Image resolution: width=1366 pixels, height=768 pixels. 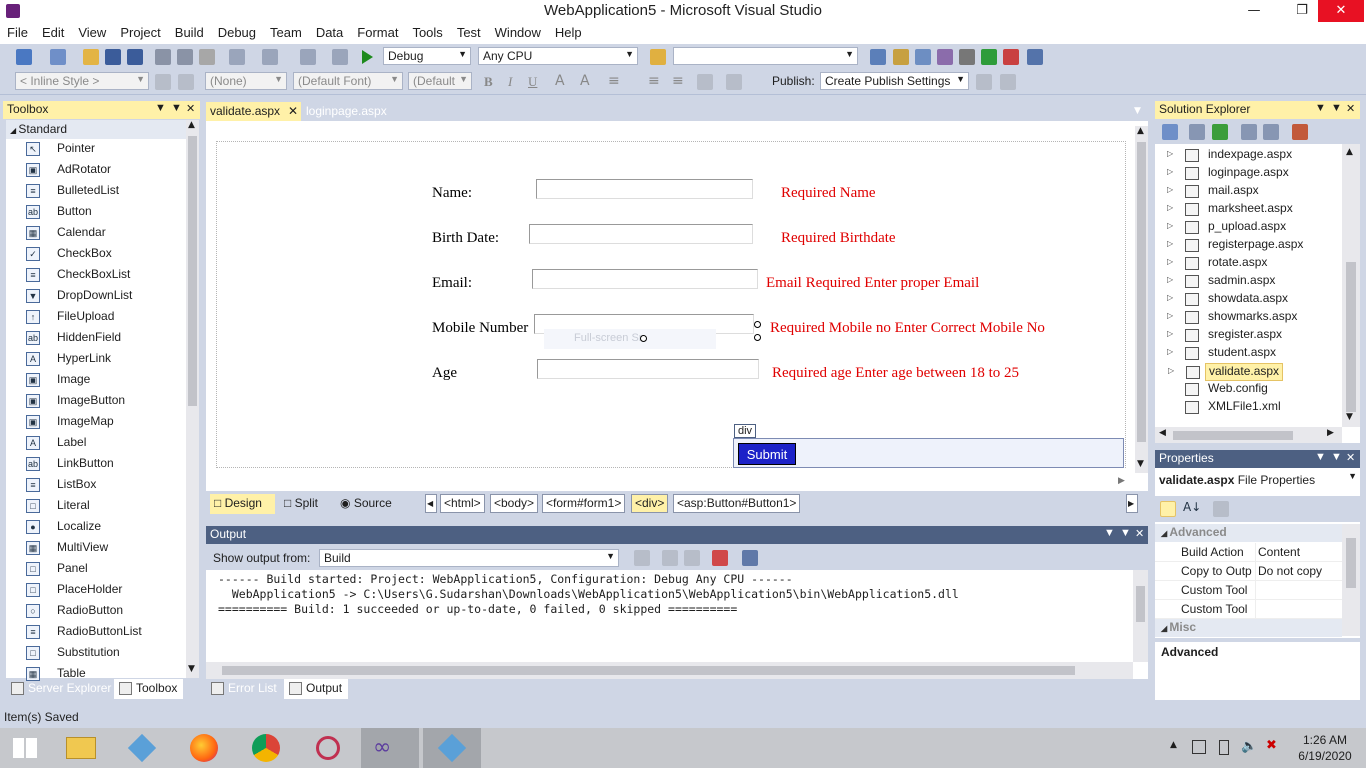 What do you see at coordinates (514, 503) in the screenshot?
I see `breadcrumb-body: <body>` at bounding box center [514, 503].